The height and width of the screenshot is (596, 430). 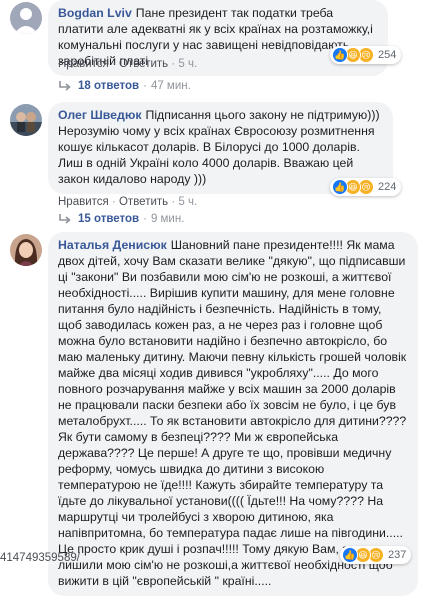 What do you see at coordinates (376, 555) in the screenshot?
I see `reaction-summary: 👍 😆 😢 237` at bounding box center [376, 555].